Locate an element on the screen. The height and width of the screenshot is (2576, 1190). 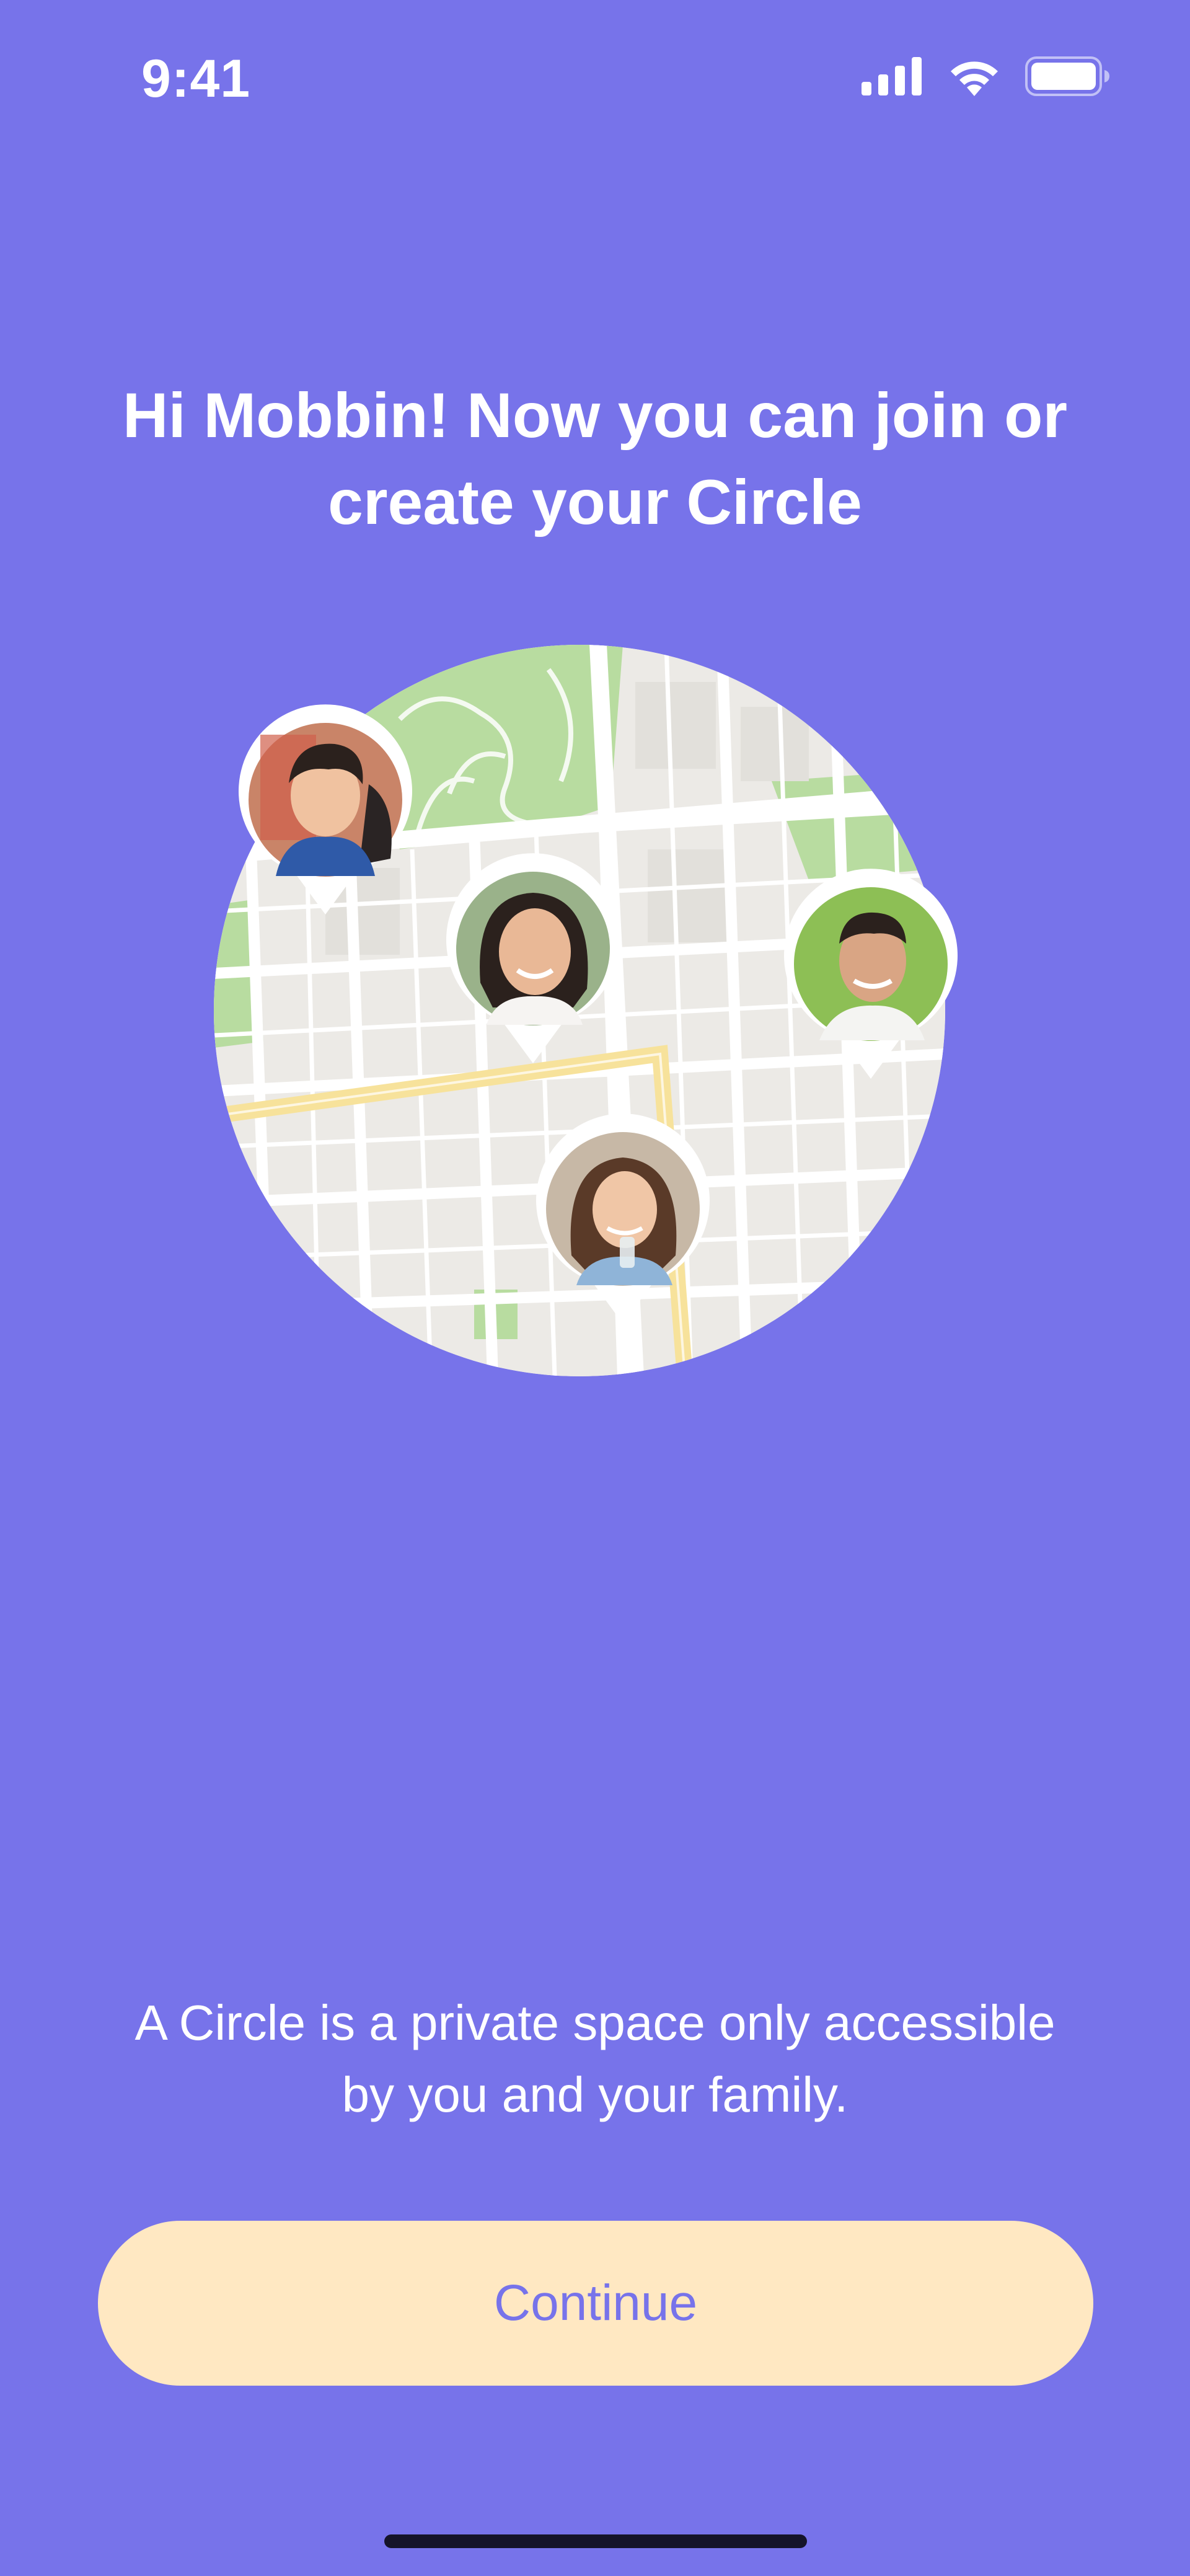
member-pin-girl is located at coordinates (623, 1221).